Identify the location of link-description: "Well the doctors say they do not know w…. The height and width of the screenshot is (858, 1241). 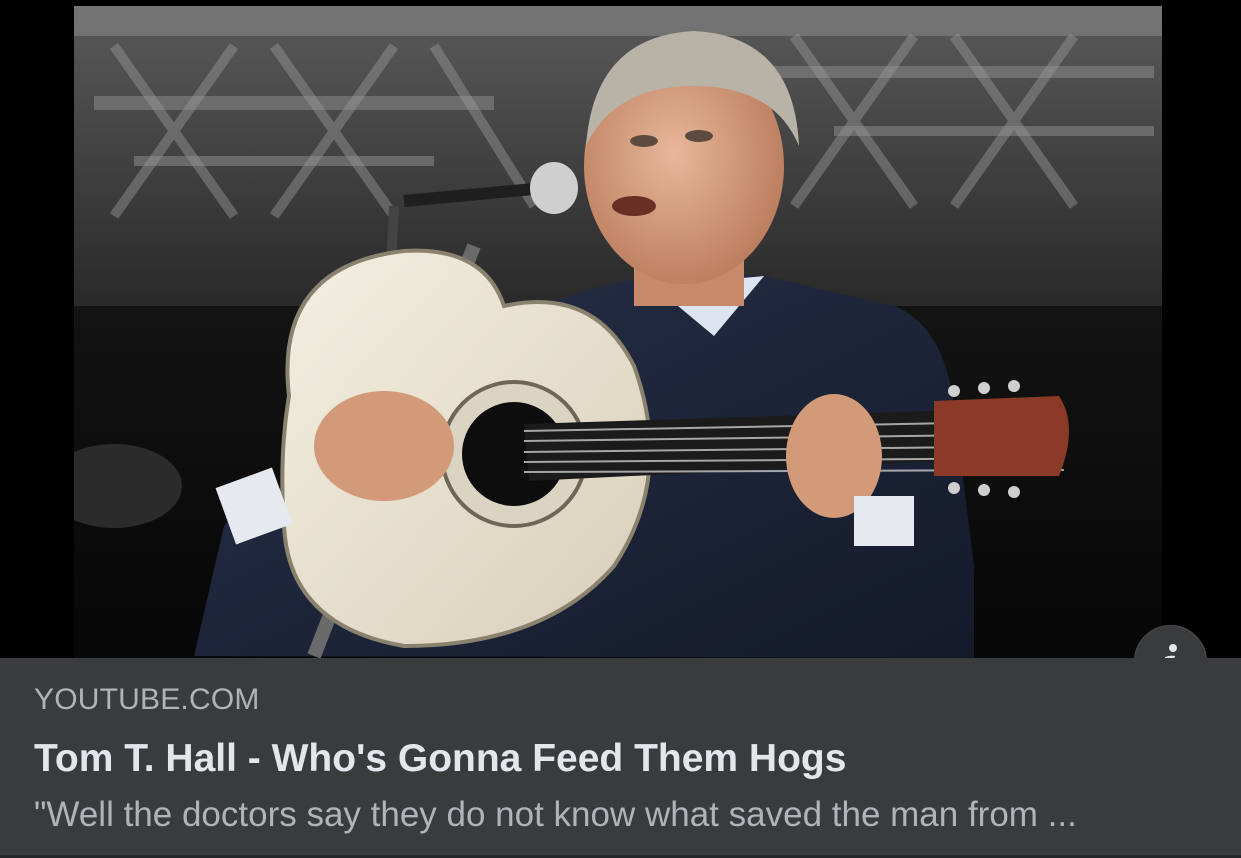
(555, 814).